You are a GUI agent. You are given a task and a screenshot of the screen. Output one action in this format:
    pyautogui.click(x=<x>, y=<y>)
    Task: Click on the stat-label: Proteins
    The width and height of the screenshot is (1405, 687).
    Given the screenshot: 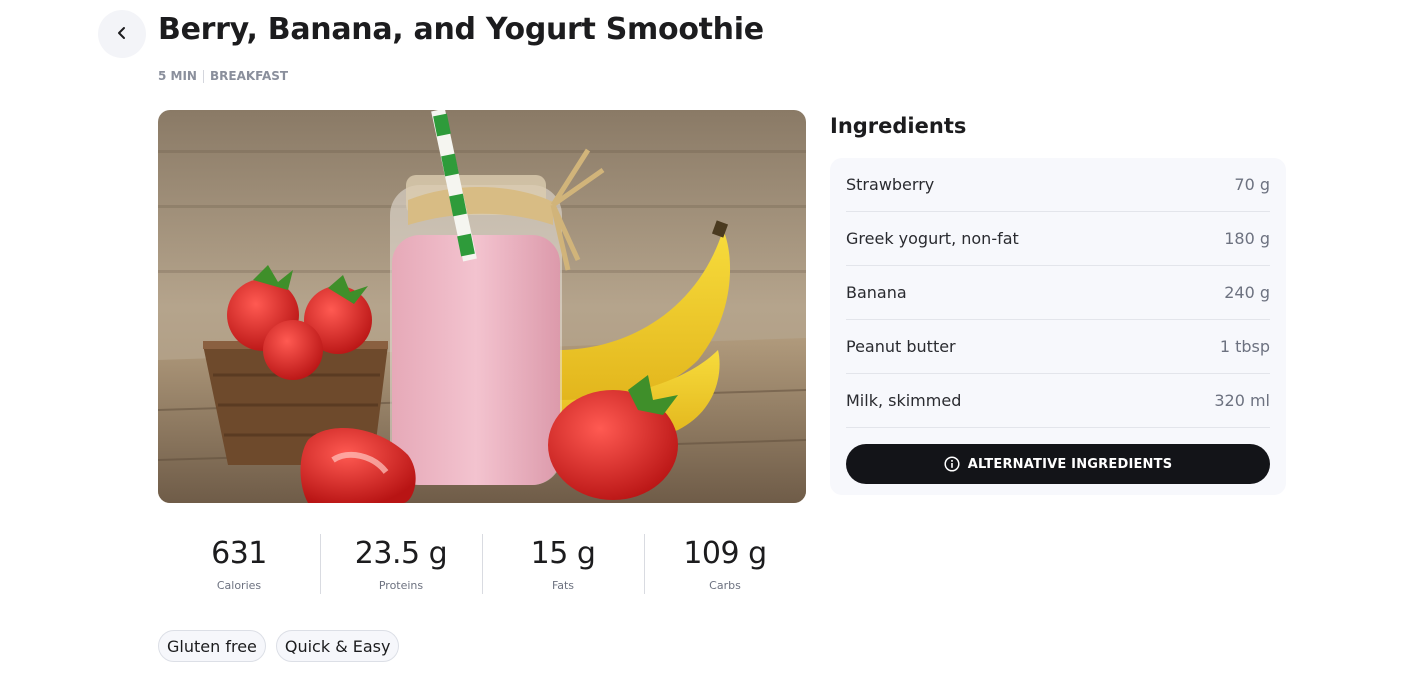 What is the action you would take?
    pyautogui.click(x=401, y=585)
    